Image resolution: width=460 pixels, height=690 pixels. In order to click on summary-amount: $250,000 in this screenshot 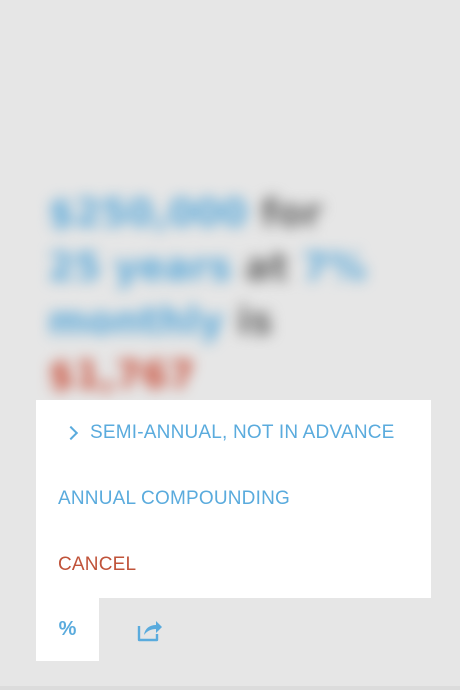, I will do `click(148, 213)`.